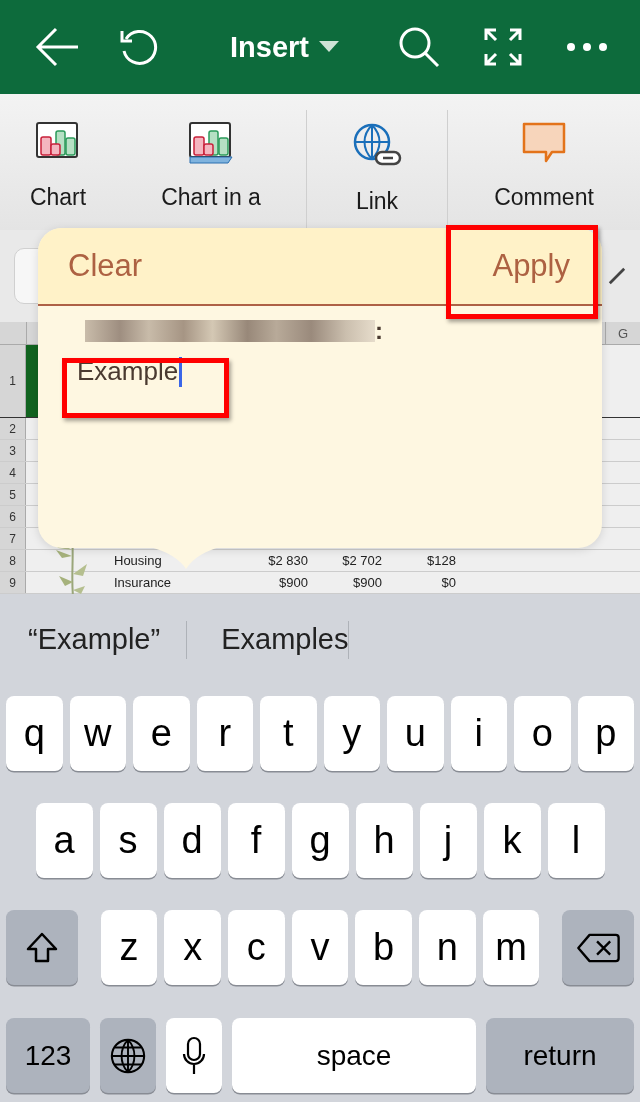  Describe the element at coordinates (560, 1055) in the screenshot. I see `return-key: return` at that location.